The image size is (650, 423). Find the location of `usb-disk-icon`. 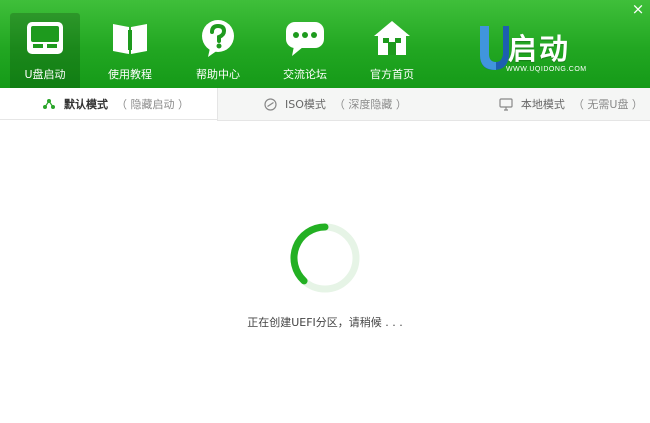

usb-disk-icon is located at coordinates (45, 38).